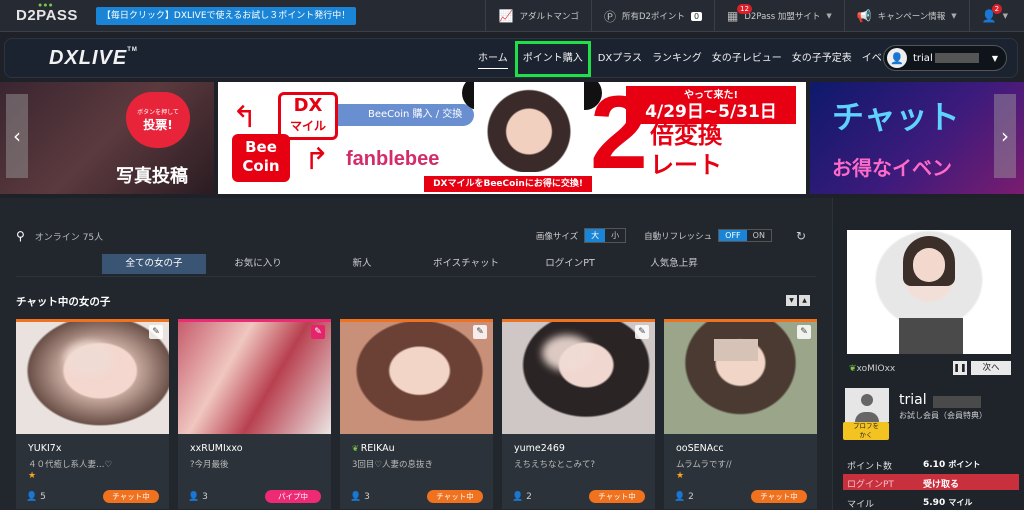  What do you see at coordinates (910, 504) in the screenshot?
I see `mile-row: マイル 5.90 マイル` at bounding box center [910, 504].